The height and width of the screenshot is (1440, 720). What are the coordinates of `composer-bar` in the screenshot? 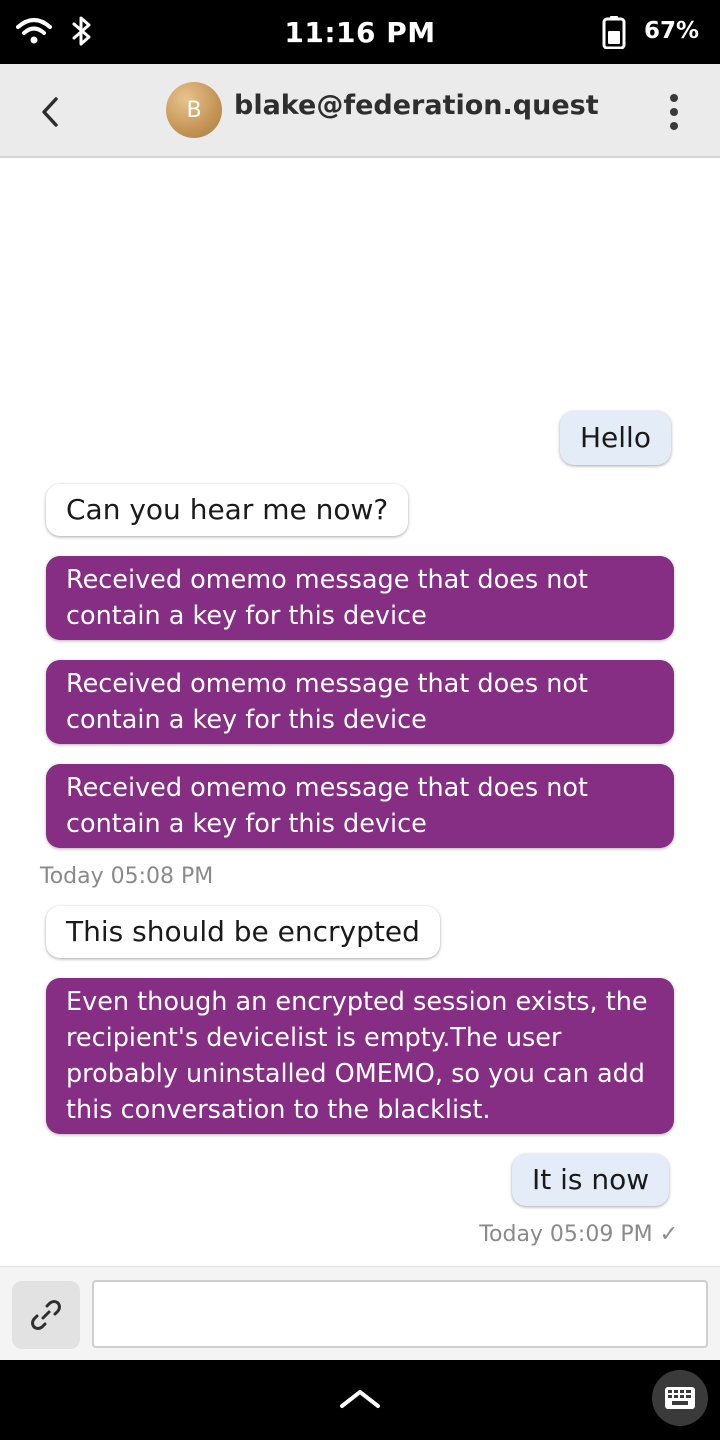 It's located at (360, 1313).